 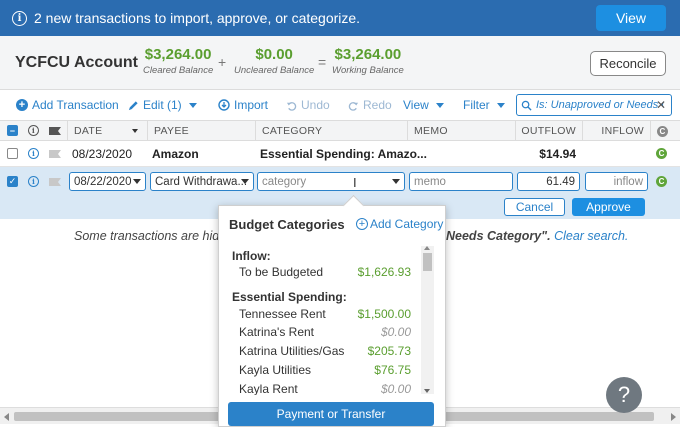 What do you see at coordinates (175, 153) in the screenshot?
I see `row-payee: Amazon` at bounding box center [175, 153].